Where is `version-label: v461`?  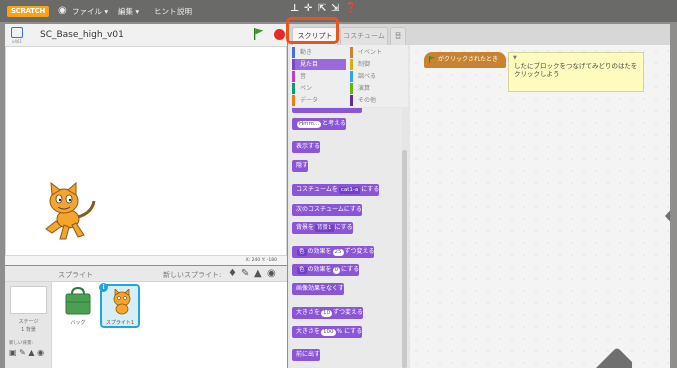 version-label: v461 is located at coordinates (17, 41).